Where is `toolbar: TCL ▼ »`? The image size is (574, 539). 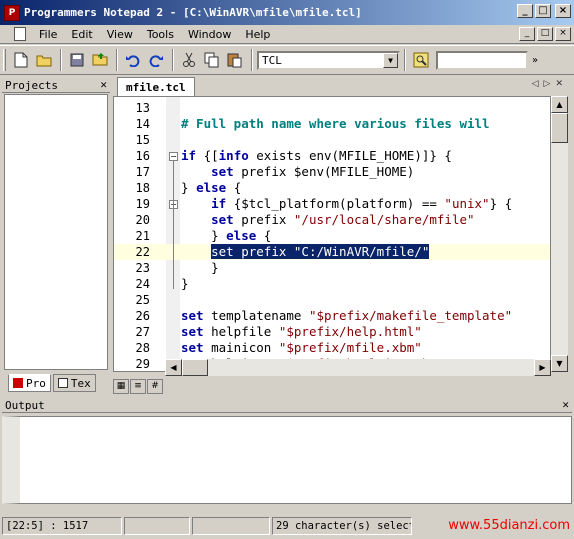
toolbar: TCL ▼ » is located at coordinates (287, 60).